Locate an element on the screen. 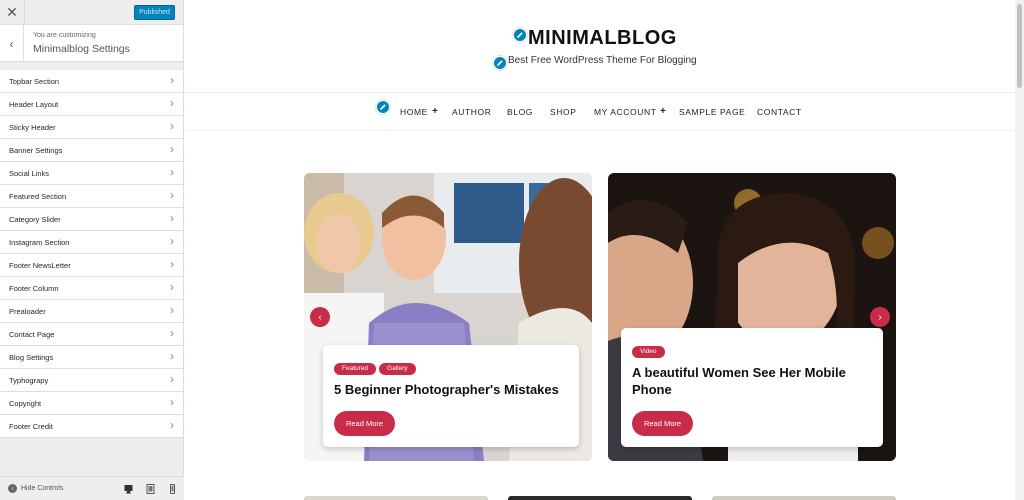 The width and height of the screenshot is (1024, 500). section-item: Contact Page › is located at coordinates (91, 334).